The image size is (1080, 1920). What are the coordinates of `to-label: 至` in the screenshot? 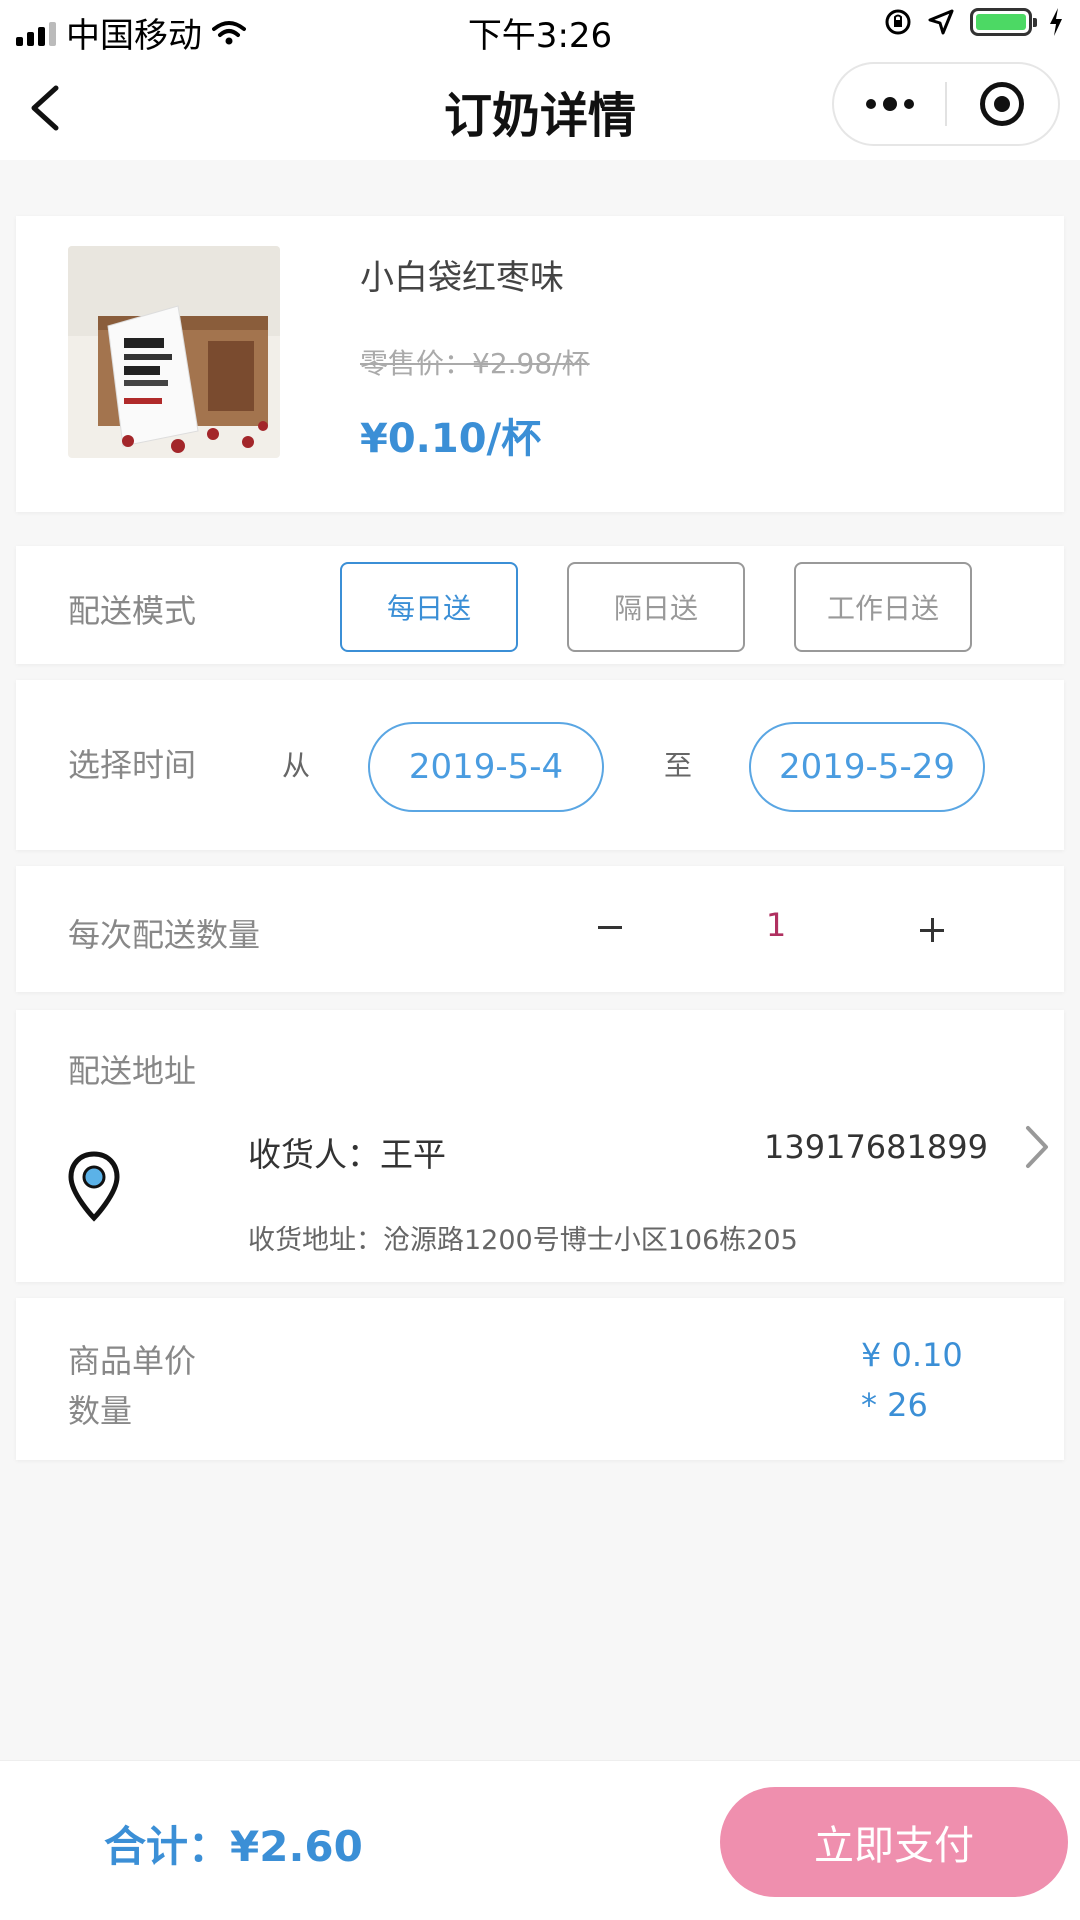 It's located at (678, 765).